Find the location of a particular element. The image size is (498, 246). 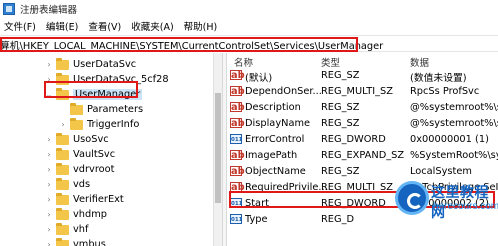

value-type: REG_D is located at coordinates (338, 219).